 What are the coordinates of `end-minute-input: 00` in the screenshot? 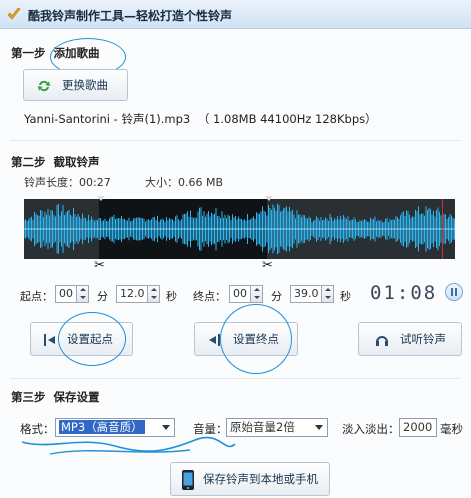 It's located at (240, 294).